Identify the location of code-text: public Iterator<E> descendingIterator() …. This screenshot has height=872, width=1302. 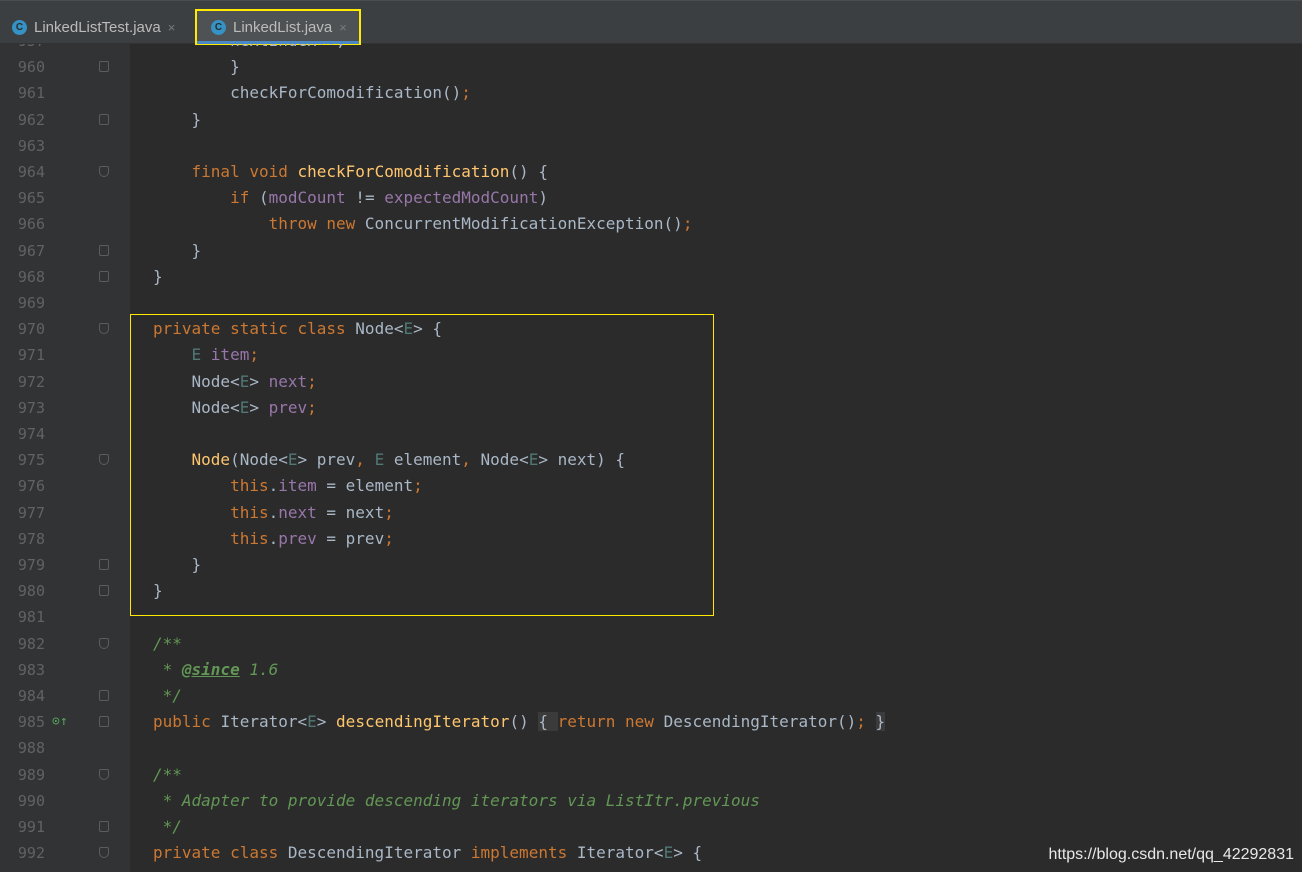
(519, 722).